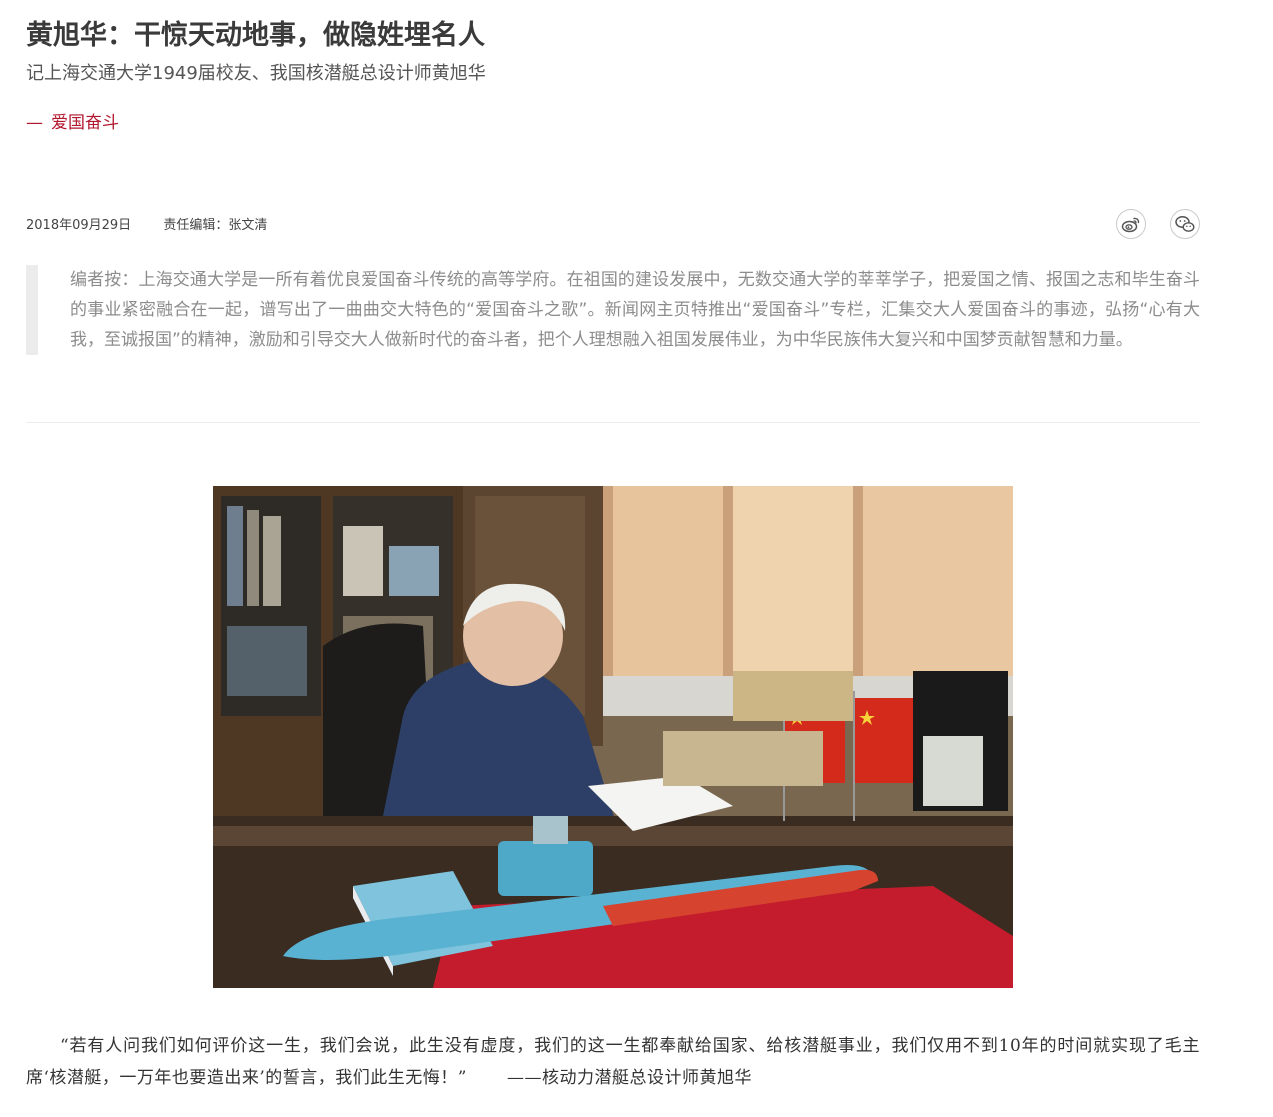  I want to click on share-weibo-button, so click(1131, 224).